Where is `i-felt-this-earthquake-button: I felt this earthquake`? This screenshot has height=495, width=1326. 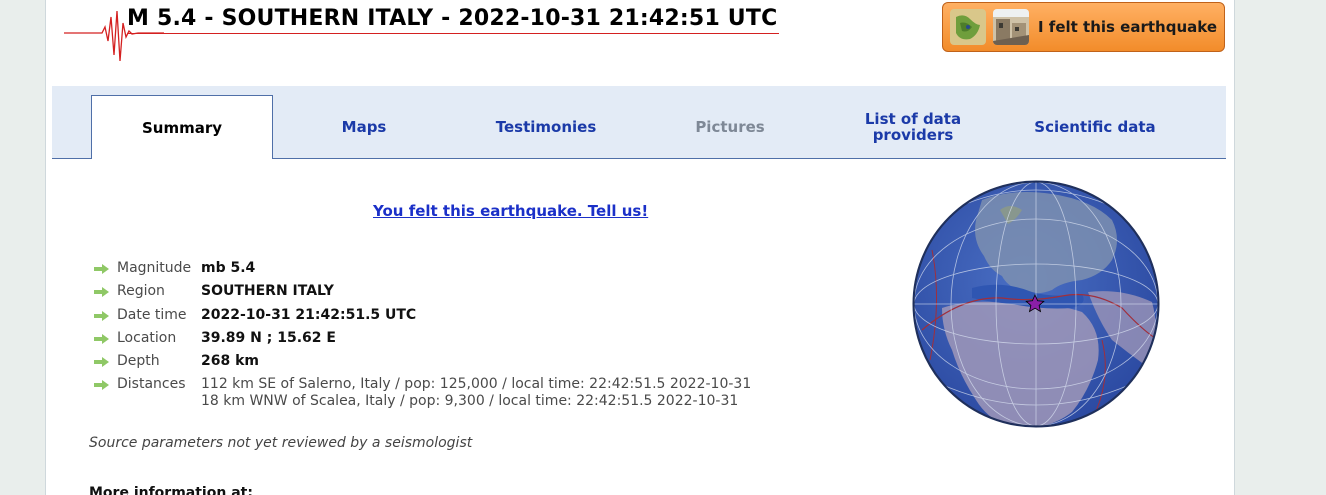
i-felt-this-earthquake-button: I felt this earthquake is located at coordinates (1083, 27).